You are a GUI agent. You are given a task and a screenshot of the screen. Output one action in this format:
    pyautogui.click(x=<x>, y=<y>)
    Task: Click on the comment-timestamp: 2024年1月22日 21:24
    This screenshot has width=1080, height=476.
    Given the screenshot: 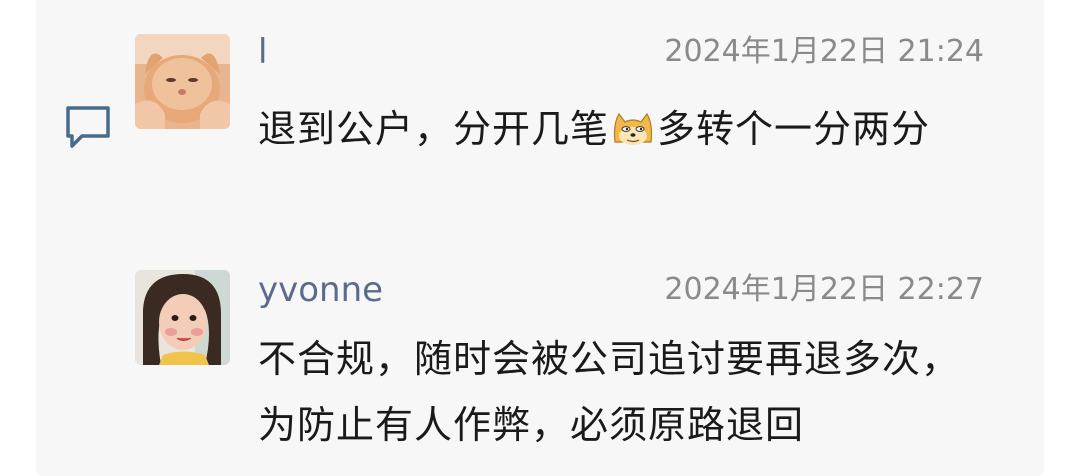 What is the action you would take?
    pyautogui.click(x=824, y=51)
    